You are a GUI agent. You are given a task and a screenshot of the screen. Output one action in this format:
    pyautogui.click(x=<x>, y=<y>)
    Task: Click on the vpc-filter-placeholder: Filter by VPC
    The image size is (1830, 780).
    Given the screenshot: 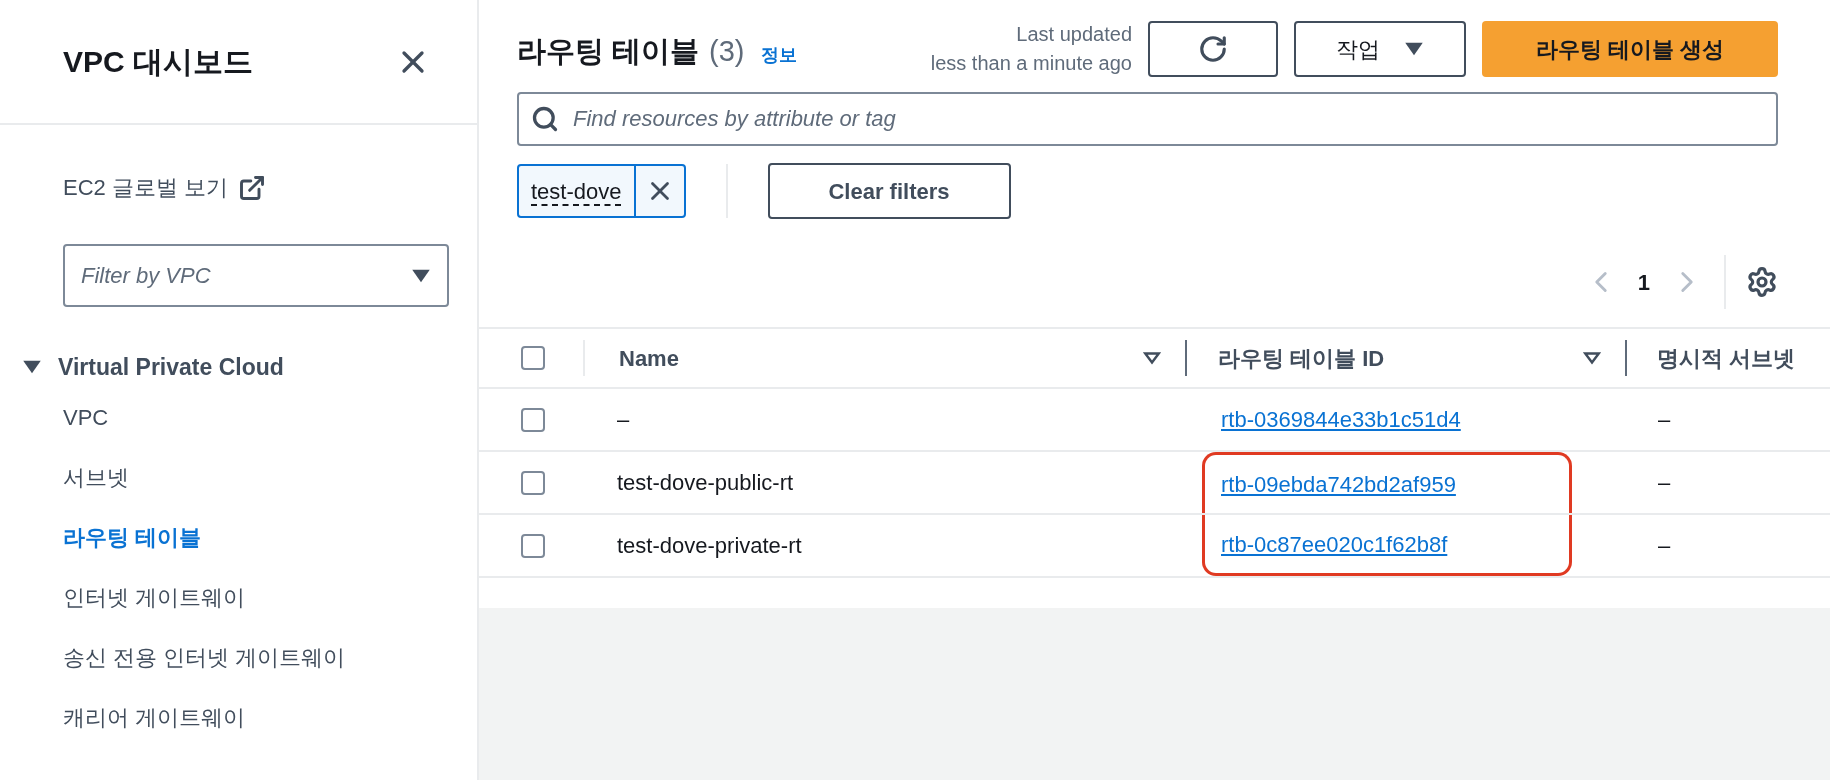 What is the action you would take?
    pyautogui.click(x=146, y=276)
    